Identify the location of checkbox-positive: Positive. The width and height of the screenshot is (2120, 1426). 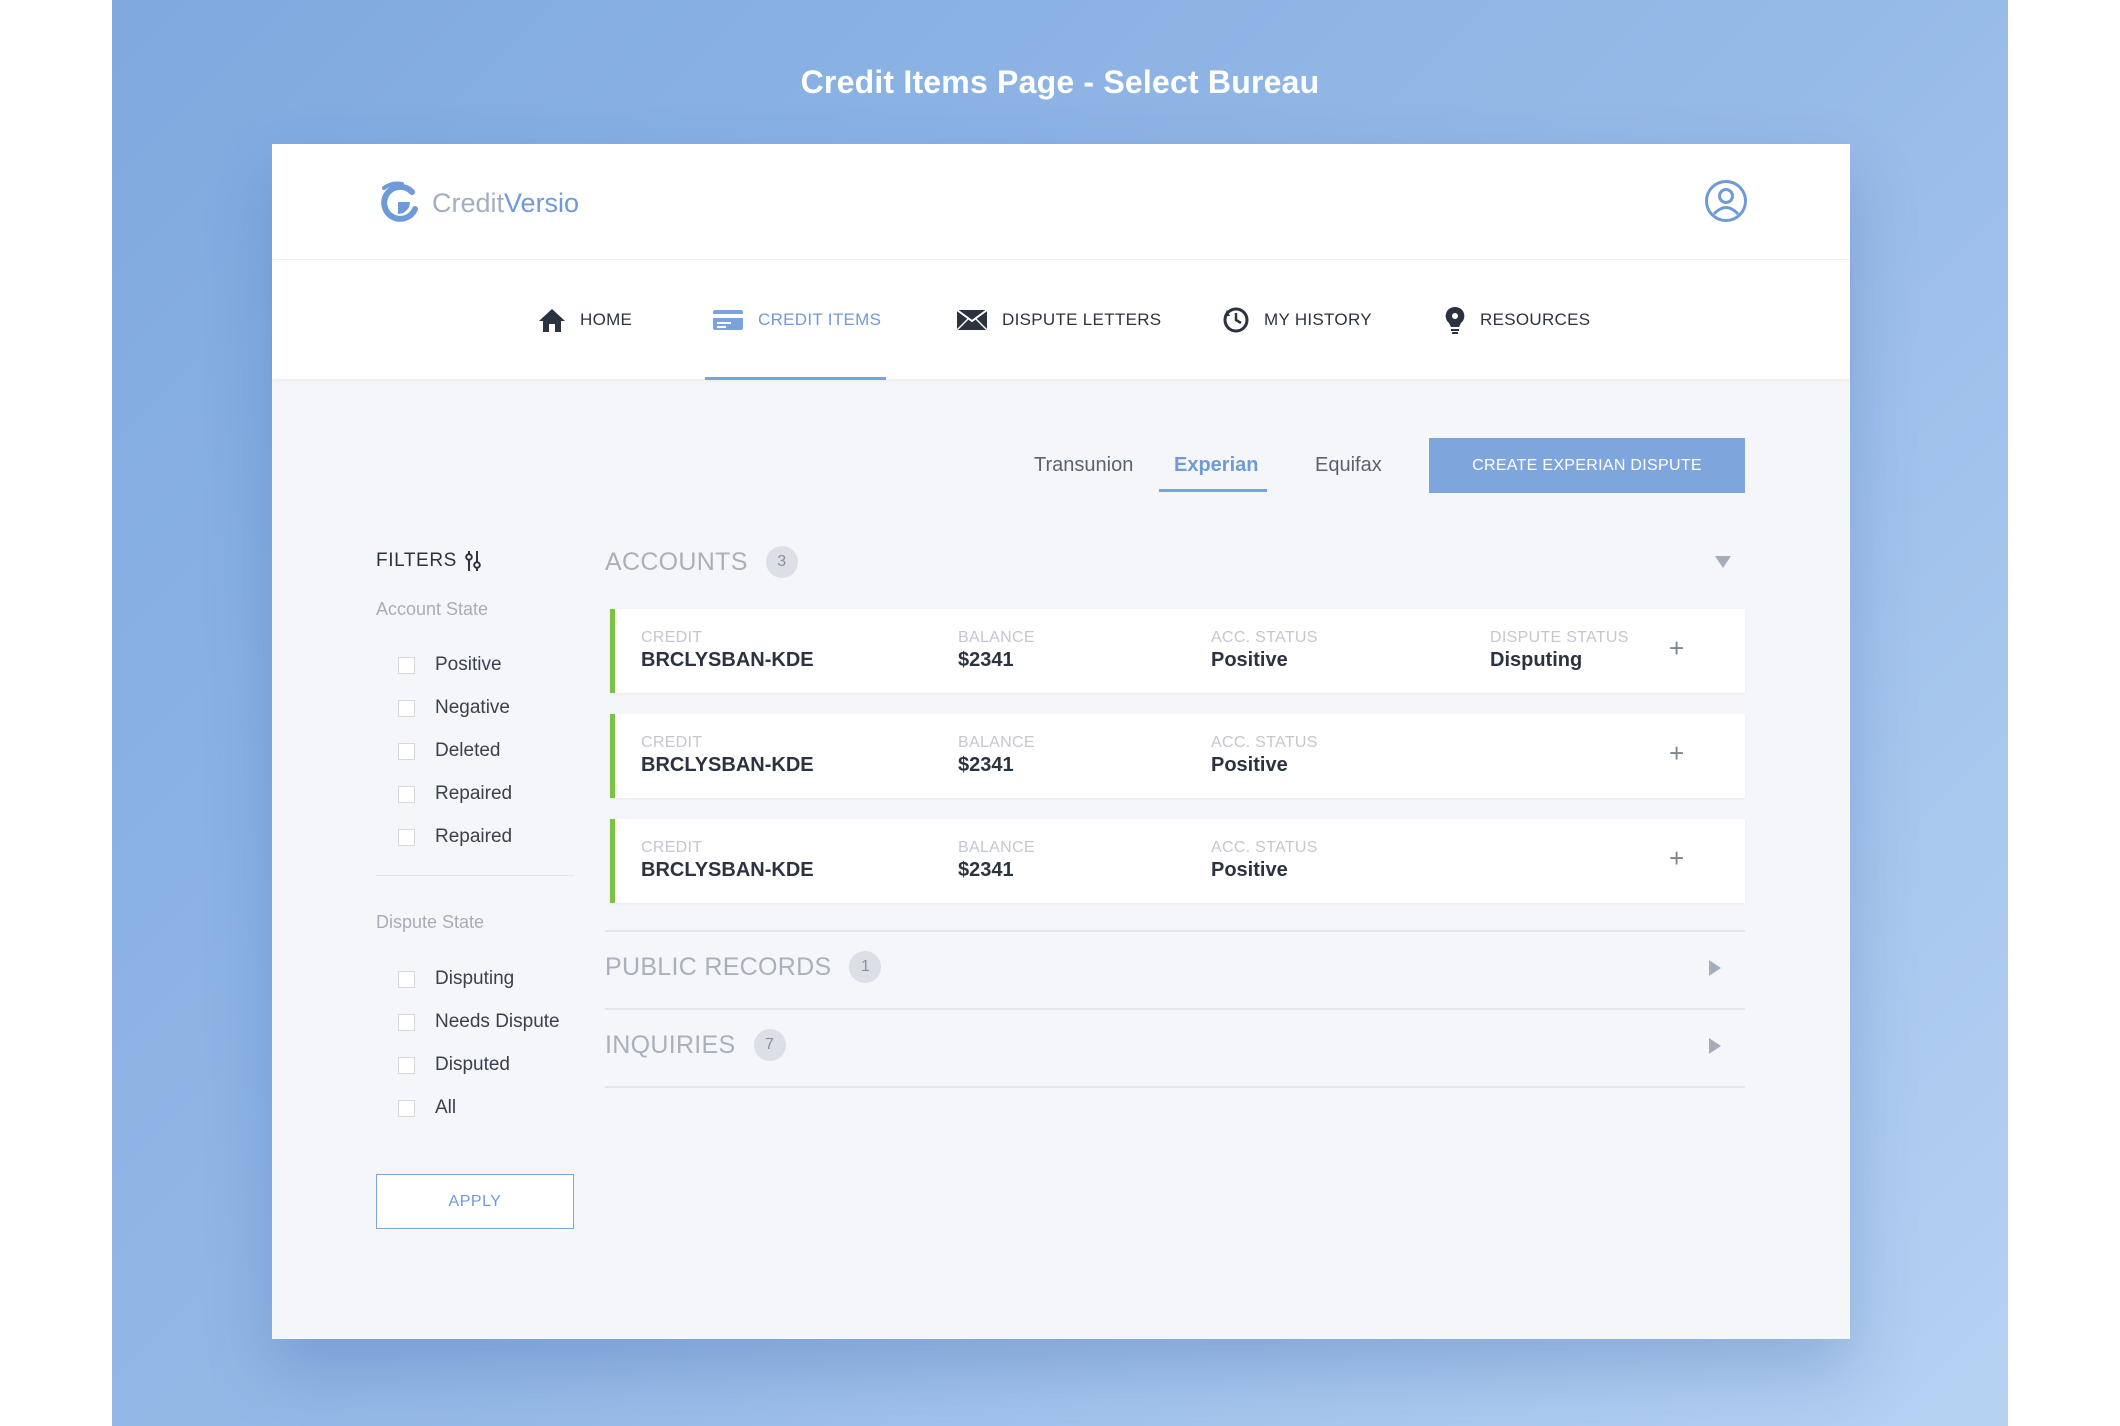
(450, 665).